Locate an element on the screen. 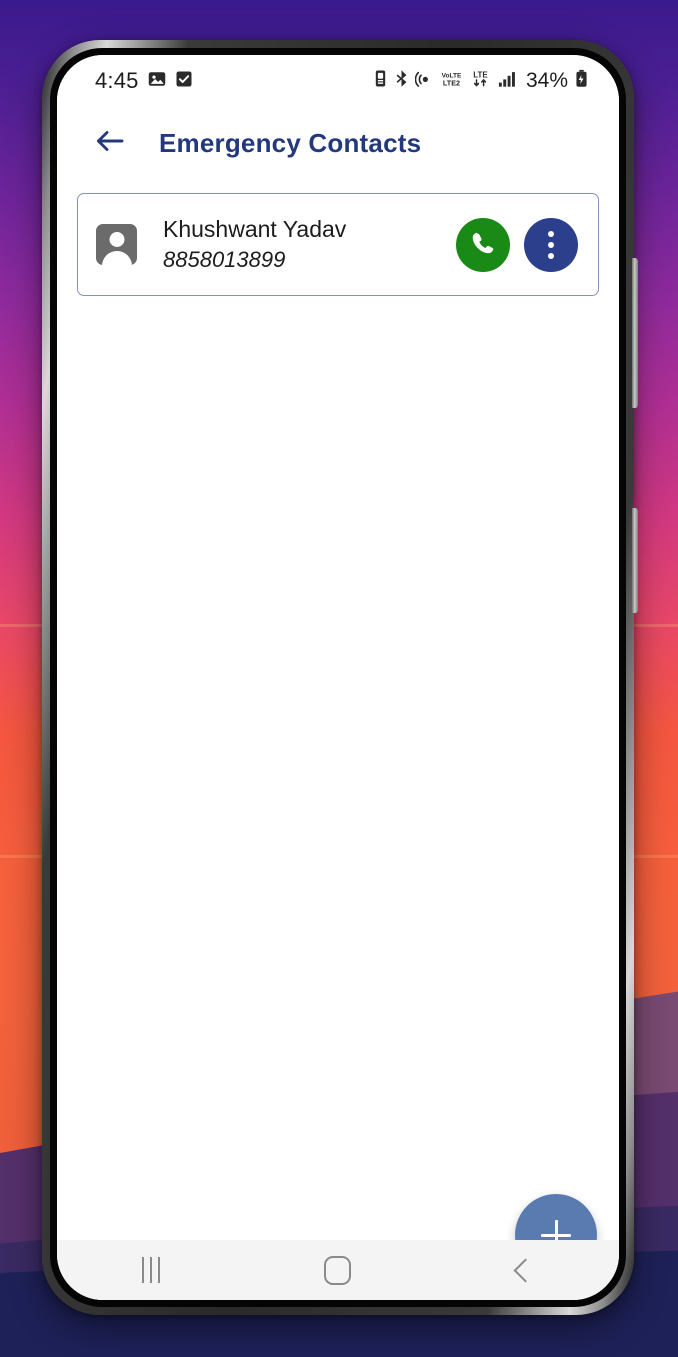 This screenshot has width=678, height=1357. contact-name: Khushwant Yadav is located at coordinates (255, 228).